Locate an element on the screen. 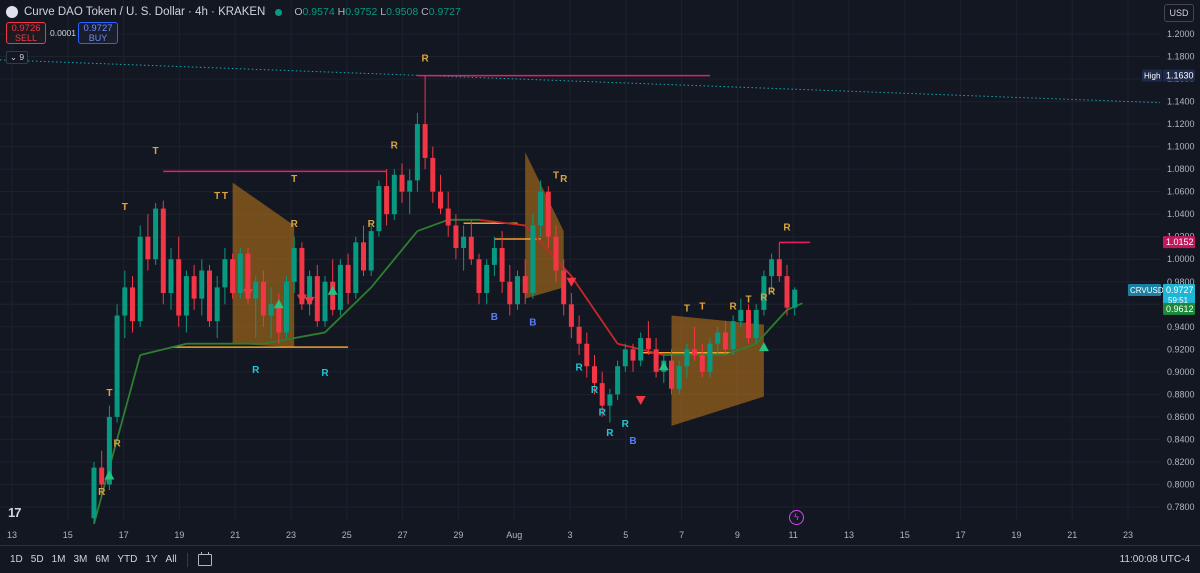  range-1d: 1D is located at coordinates (16, 559).